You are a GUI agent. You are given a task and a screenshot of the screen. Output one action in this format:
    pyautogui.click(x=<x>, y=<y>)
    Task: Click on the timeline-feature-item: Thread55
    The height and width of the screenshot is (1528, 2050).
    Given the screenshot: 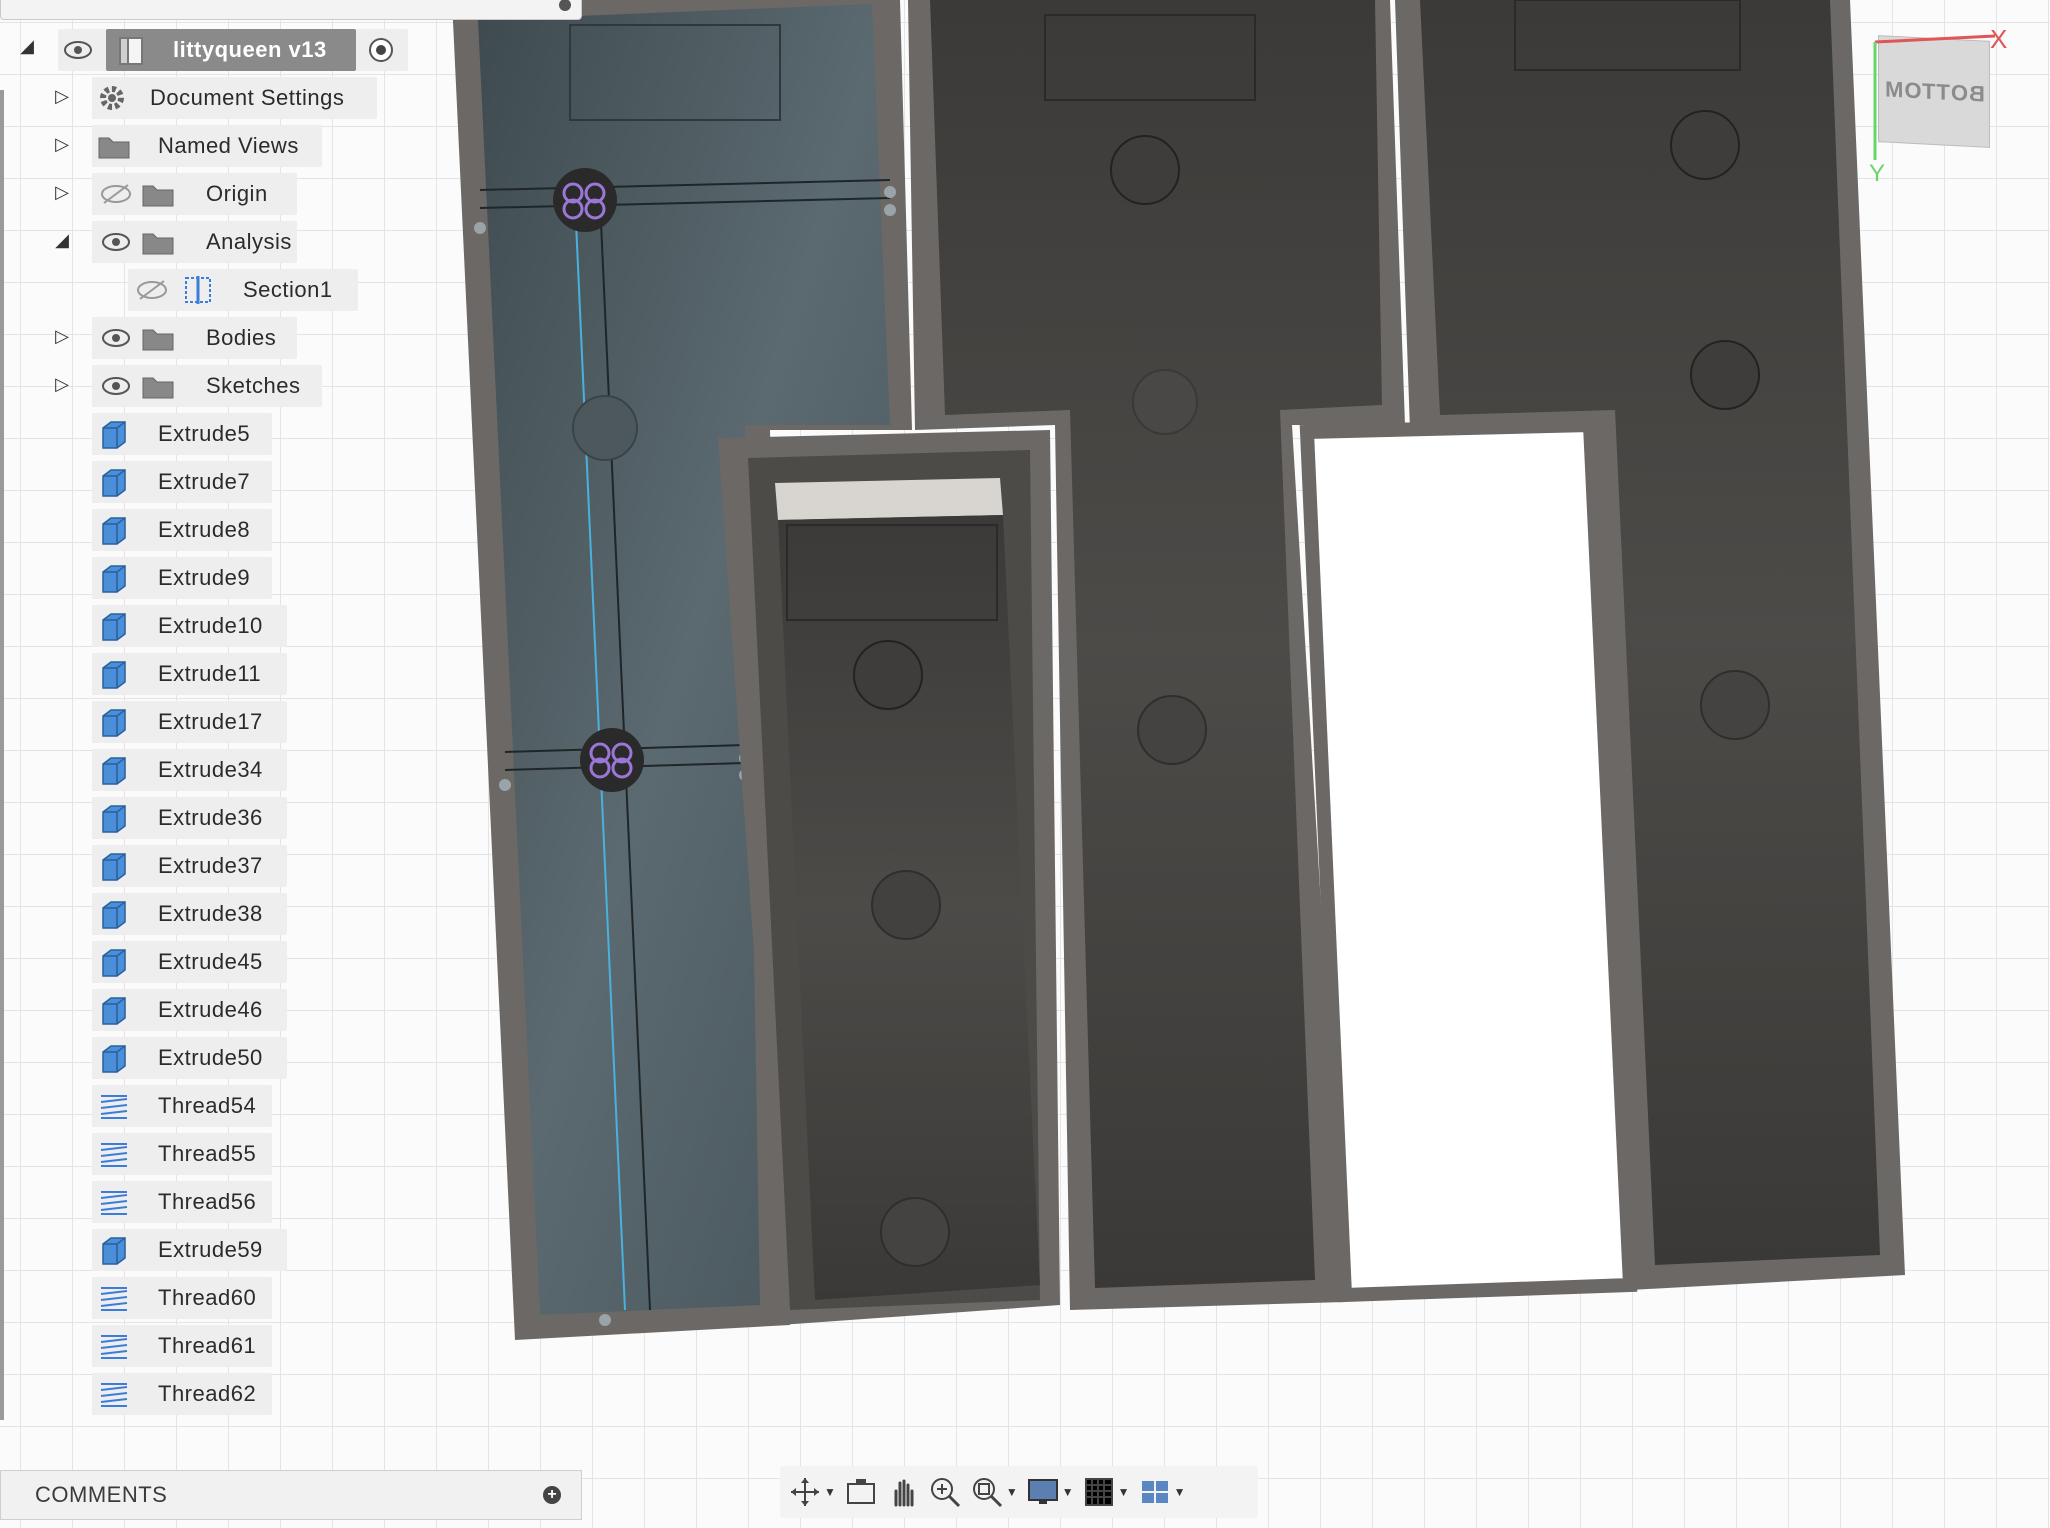 What is the action you would take?
    pyautogui.click(x=182, y=1154)
    